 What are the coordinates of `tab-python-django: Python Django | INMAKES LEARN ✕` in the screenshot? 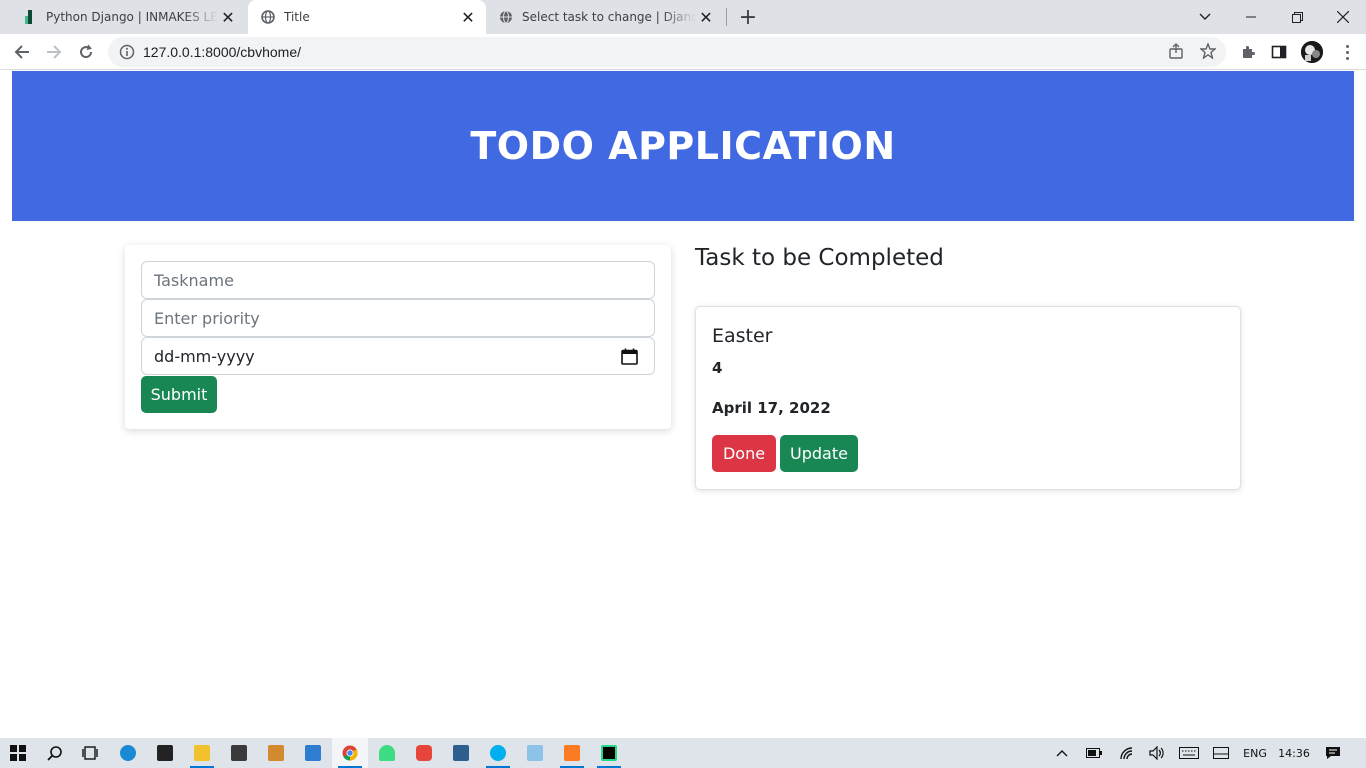 It's located at (128, 17).